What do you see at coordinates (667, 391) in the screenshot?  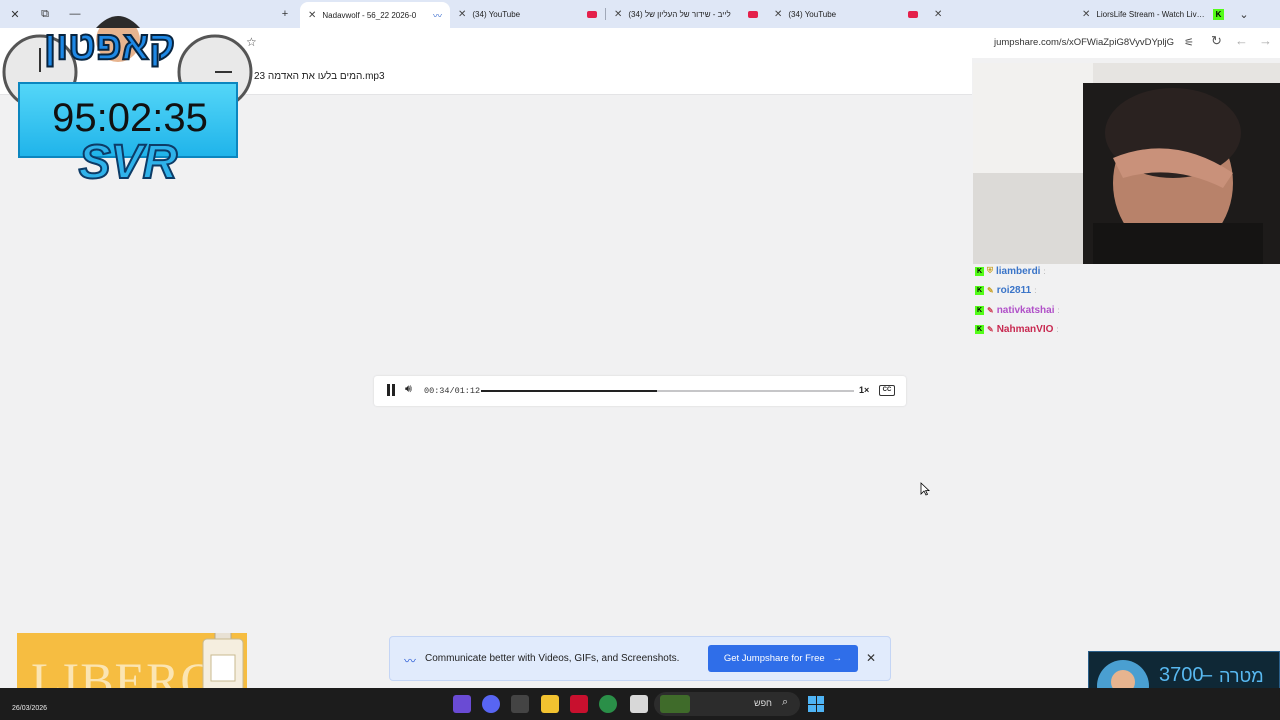 I see `seek-bar` at bounding box center [667, 391].